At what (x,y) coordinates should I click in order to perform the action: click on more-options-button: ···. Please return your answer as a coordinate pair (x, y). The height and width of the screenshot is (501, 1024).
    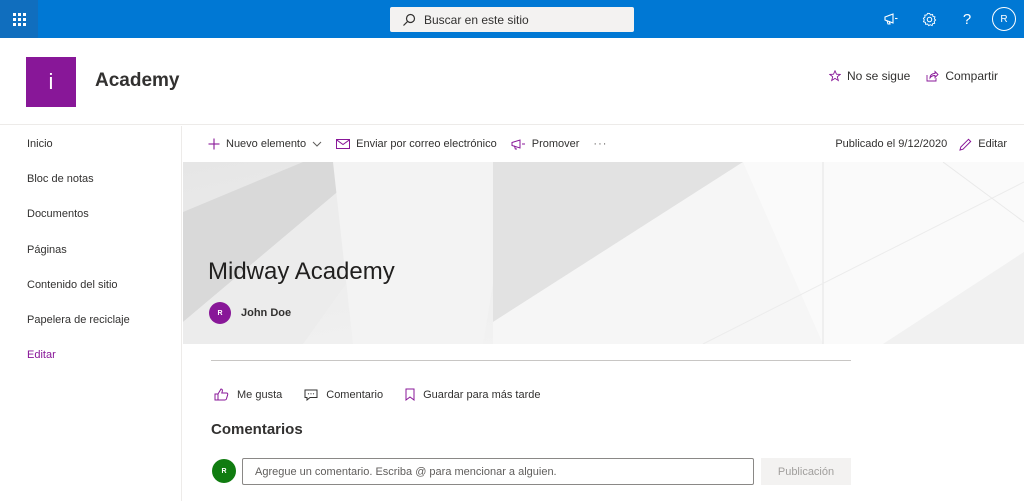
    Looking at the image, I should click on (600, 144).